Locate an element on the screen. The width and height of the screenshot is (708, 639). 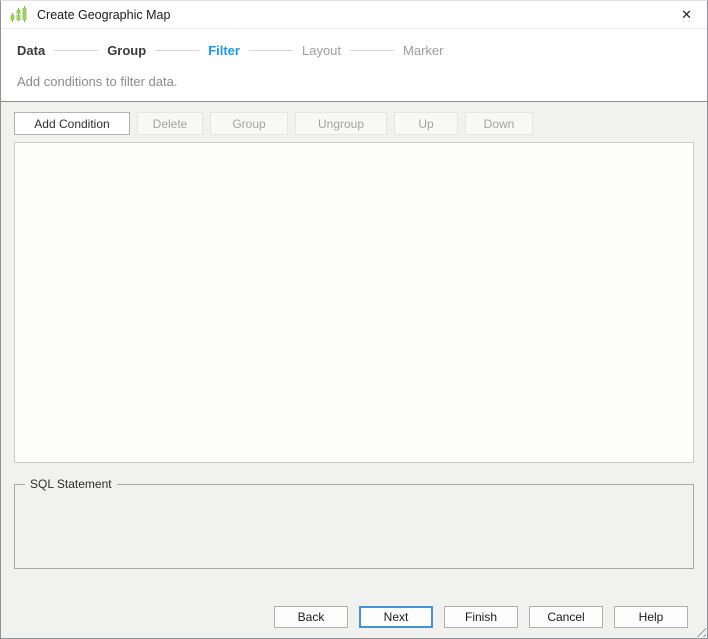
finish-button: Finish is located at coordinates (481, 617).